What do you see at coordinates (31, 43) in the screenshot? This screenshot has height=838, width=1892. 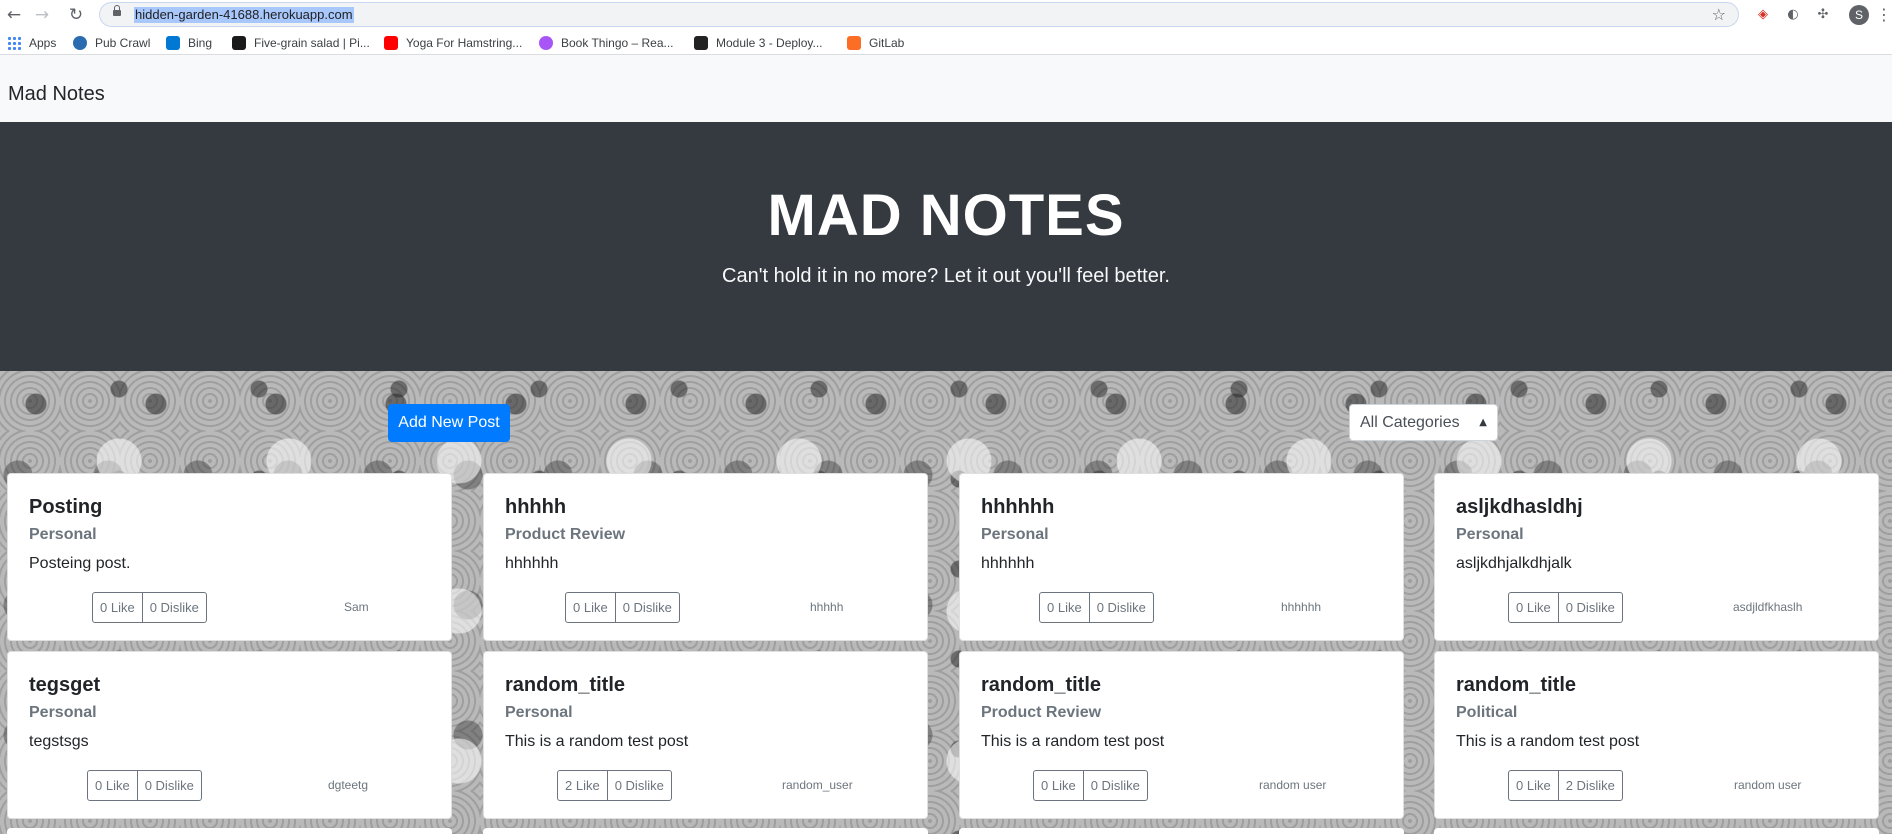 I see `bookmark-apps: Apps` at bounding box center [31, 43].